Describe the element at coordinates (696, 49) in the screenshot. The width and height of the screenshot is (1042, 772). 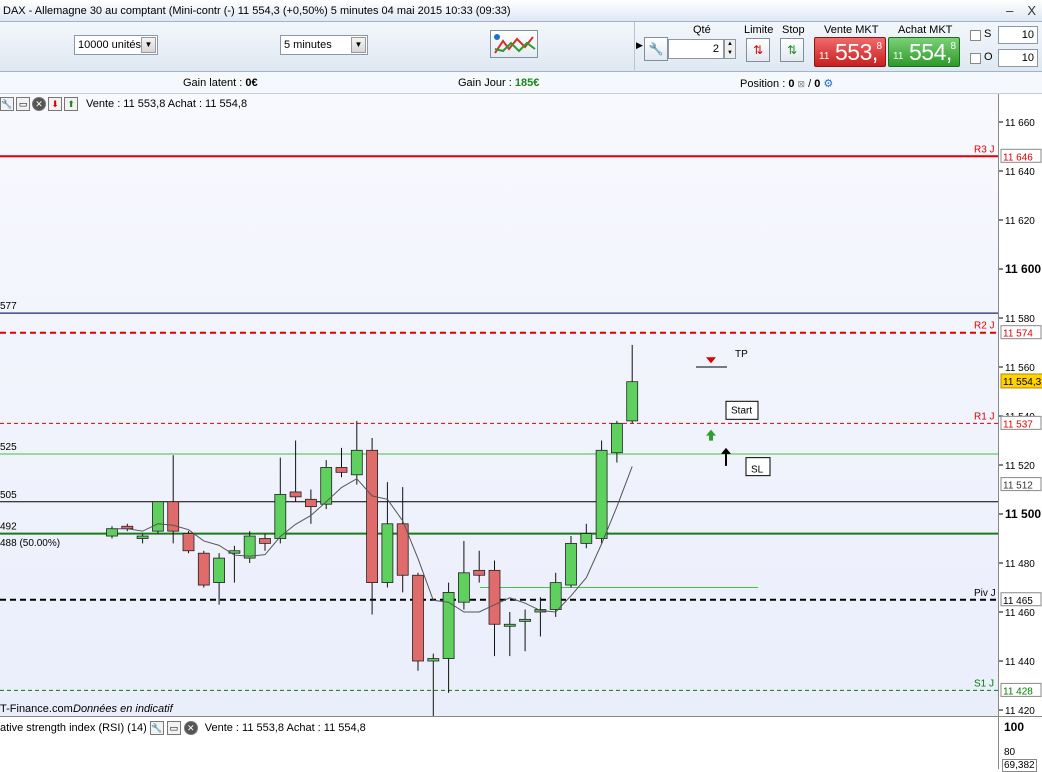
I see `qty-input: 2` at that location.